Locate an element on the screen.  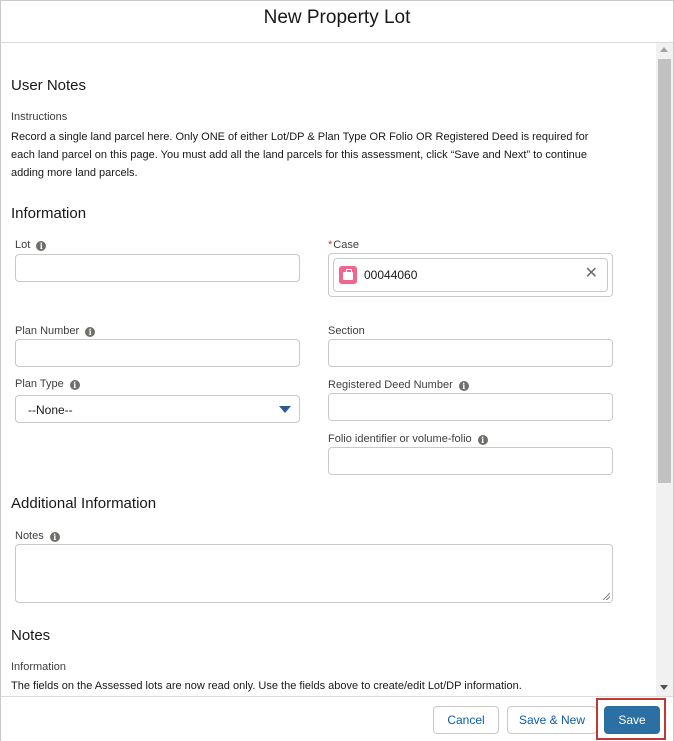
modal-header: New Property Lot is located at coordinates (337, 22).